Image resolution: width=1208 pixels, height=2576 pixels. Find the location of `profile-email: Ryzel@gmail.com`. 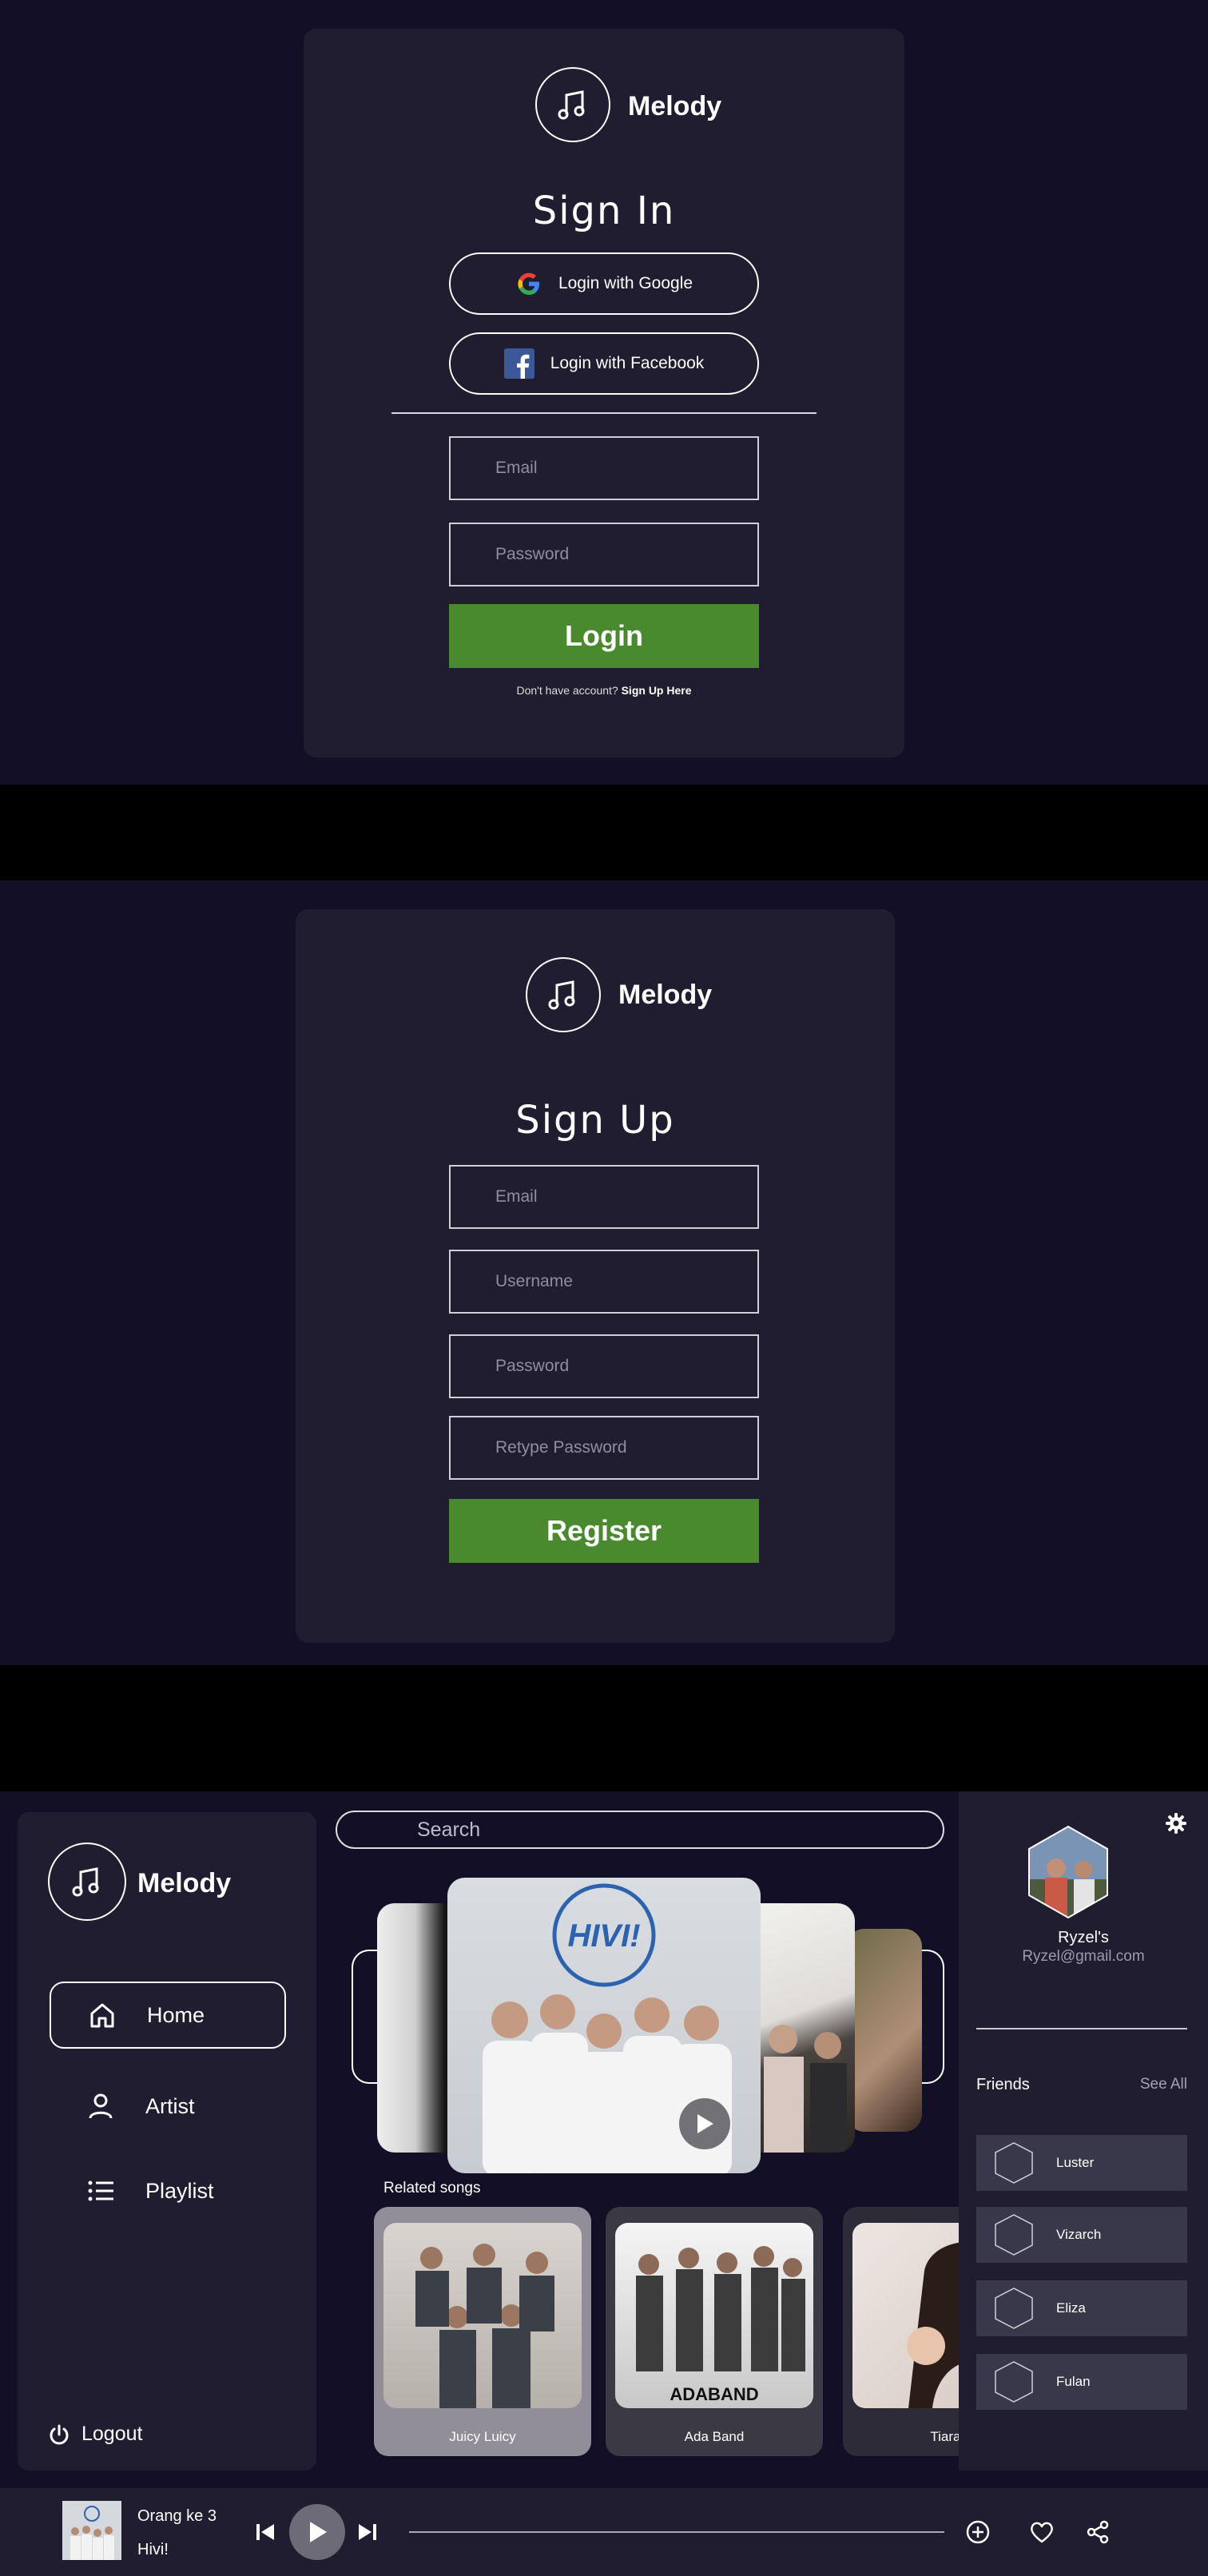

profile-email: Ryzel@gmail.com is located at coordinates (1083, 1956).